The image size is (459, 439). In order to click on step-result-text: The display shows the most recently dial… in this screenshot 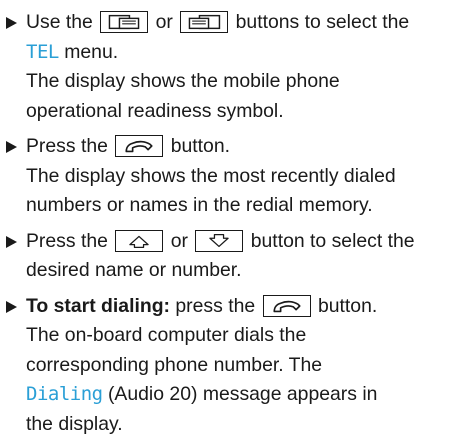, I will do `click(242, 177)`.